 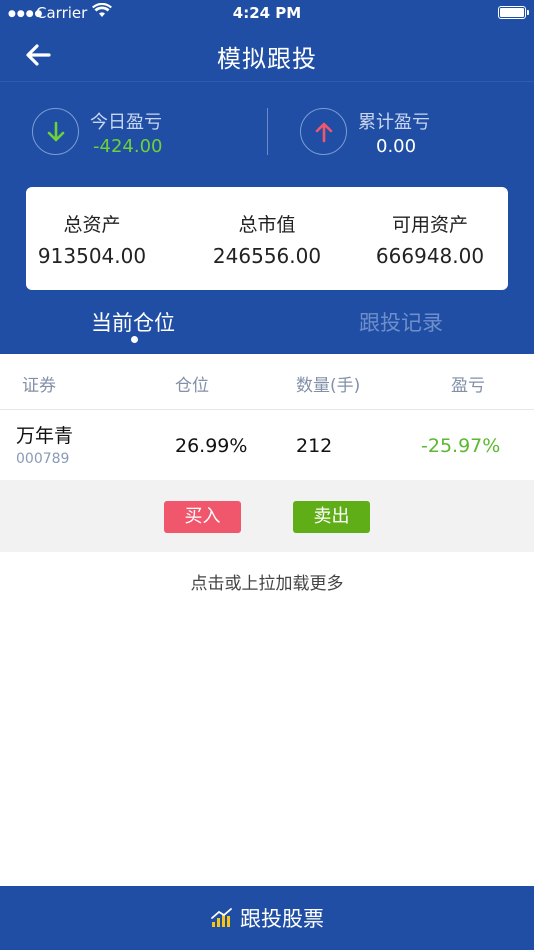 What do you see at coordinates (267, 131) in the screenshot?
I see `divider` at bounding box center [267, 131].